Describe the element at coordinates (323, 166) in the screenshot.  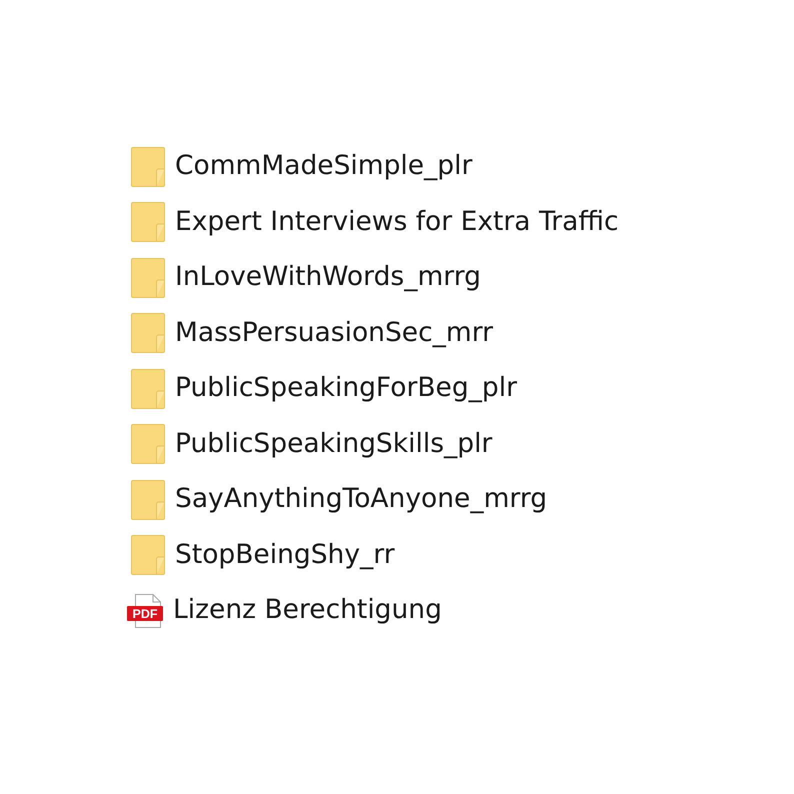
I see `file-name: CommMadeSimple_plr` at that location.